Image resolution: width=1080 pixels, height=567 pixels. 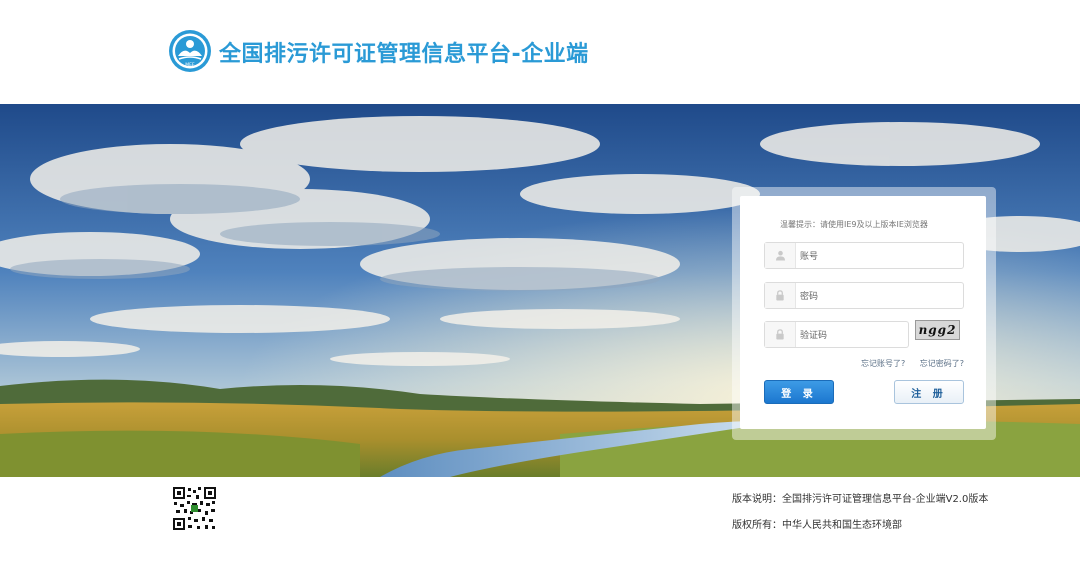 What do you see at coordinates (875, 296) in the screenshot?
I see `password-input` at bounding box center [875, 296].